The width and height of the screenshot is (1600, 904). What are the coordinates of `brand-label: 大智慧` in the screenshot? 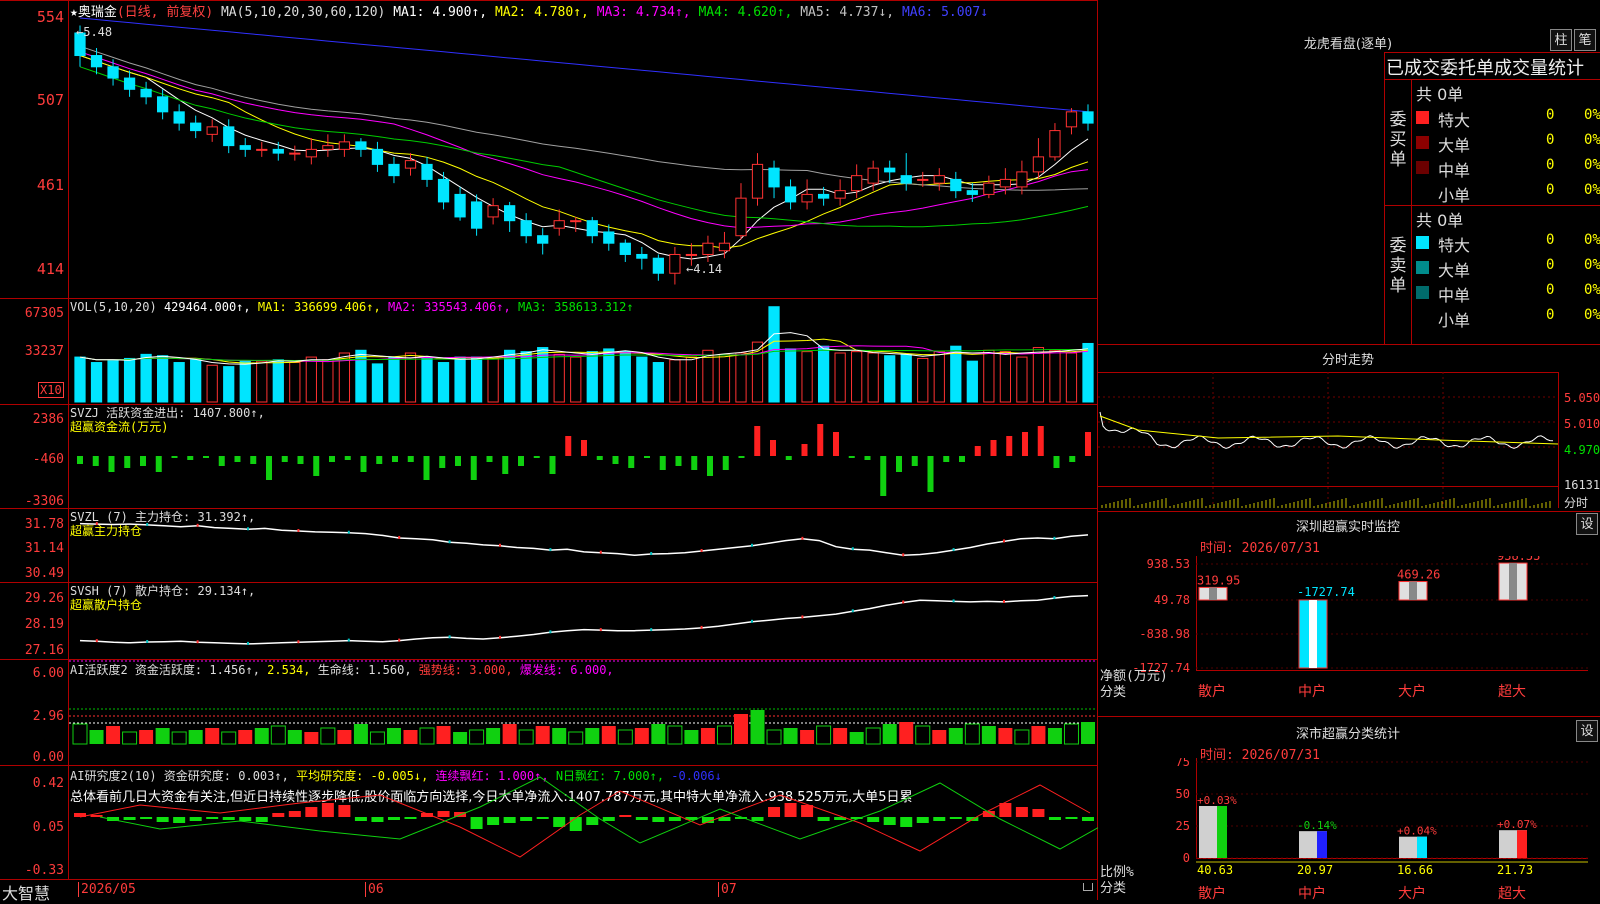 It's located at (26, 892).